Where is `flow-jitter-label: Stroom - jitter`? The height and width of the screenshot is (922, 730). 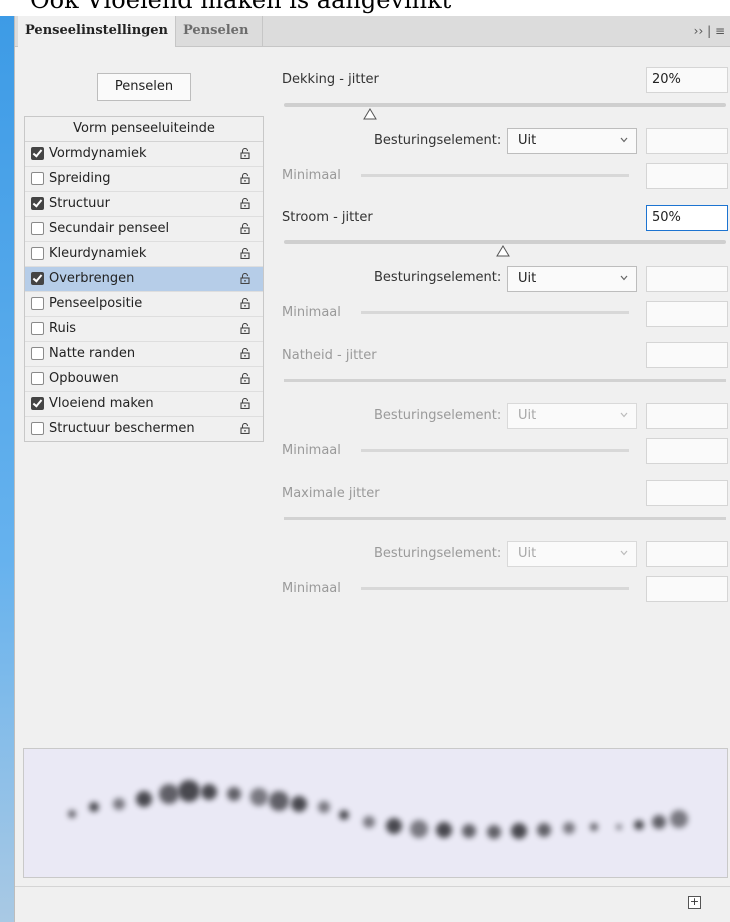 flow-jitter-label: Stroom - jitter is located at coordinates (327, 217).